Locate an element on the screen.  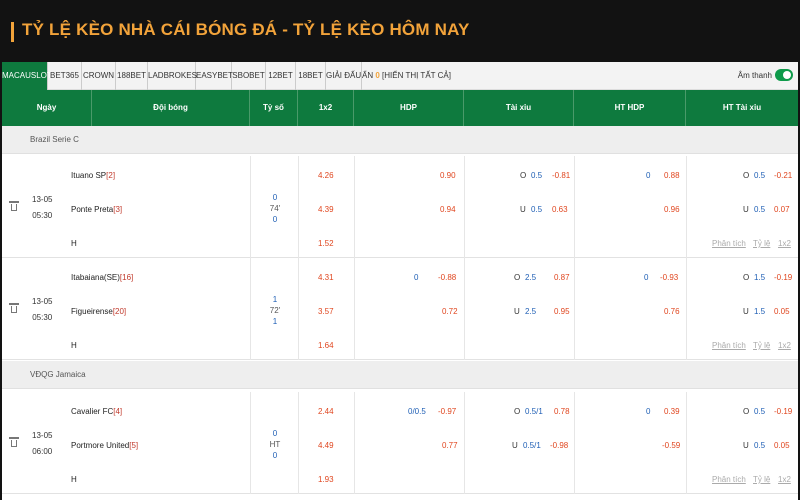
odds-1x2-home: 4.31 is located at coordinates (326, 277).